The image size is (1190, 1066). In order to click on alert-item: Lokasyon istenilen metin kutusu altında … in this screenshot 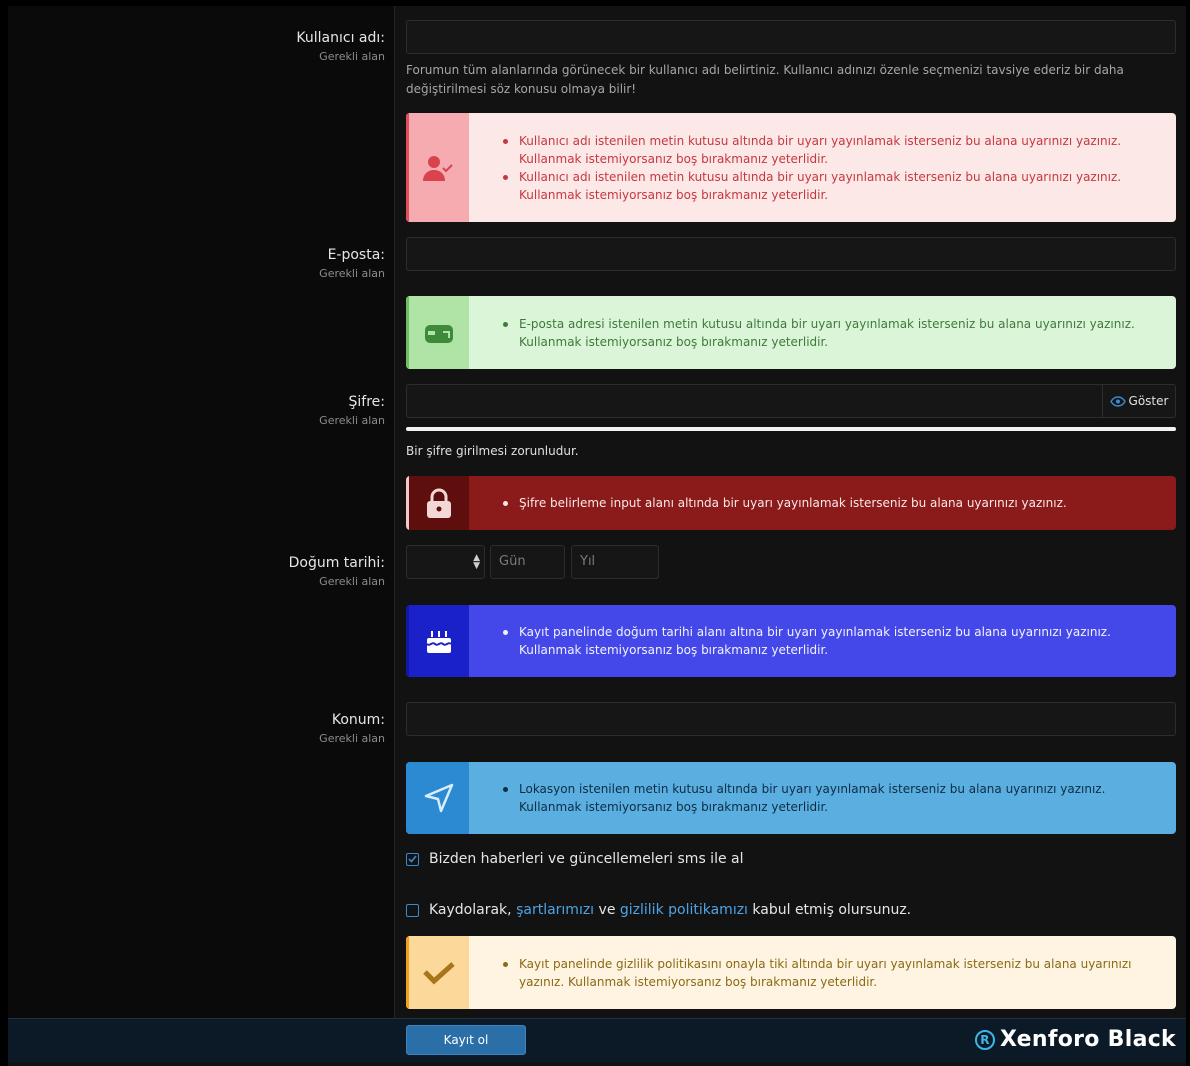, I will do `click(824, 798)`.